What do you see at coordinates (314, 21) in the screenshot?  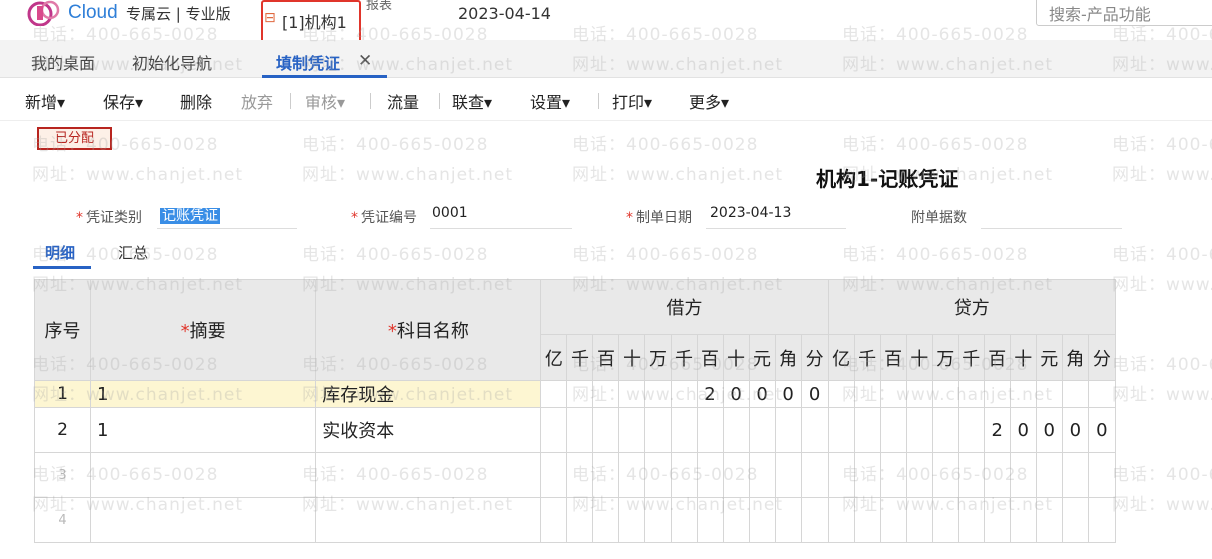 I see `org-selector: [1]机构1` at bounding box center [314, 21].